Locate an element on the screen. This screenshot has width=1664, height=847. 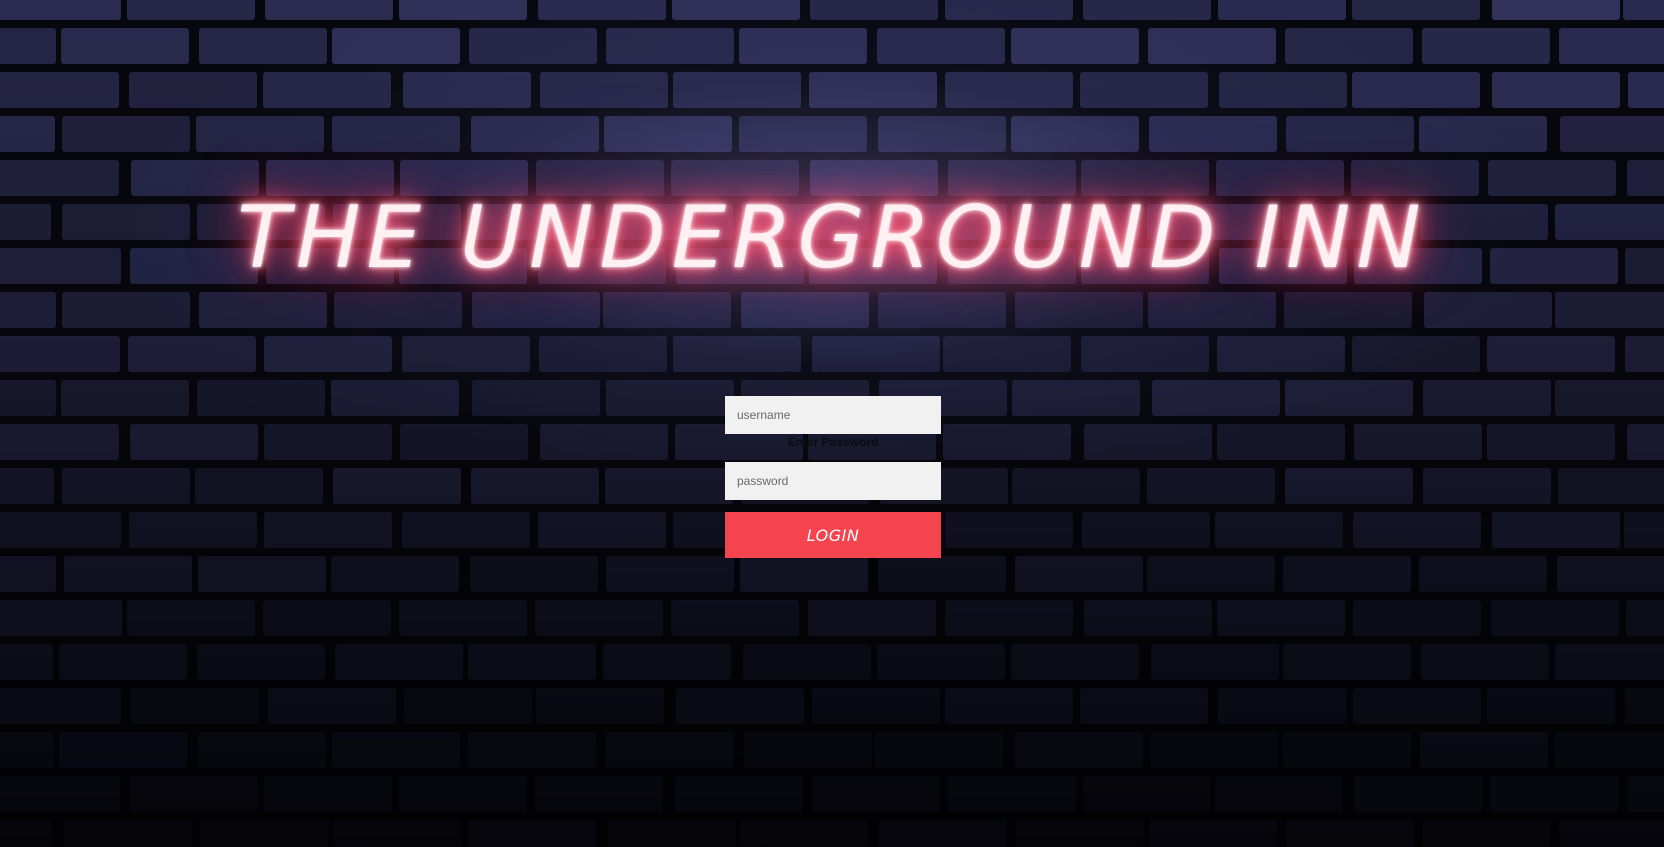
neon-sign-title: THE UNDERGROUND INN is located at coordinates (832, 238).